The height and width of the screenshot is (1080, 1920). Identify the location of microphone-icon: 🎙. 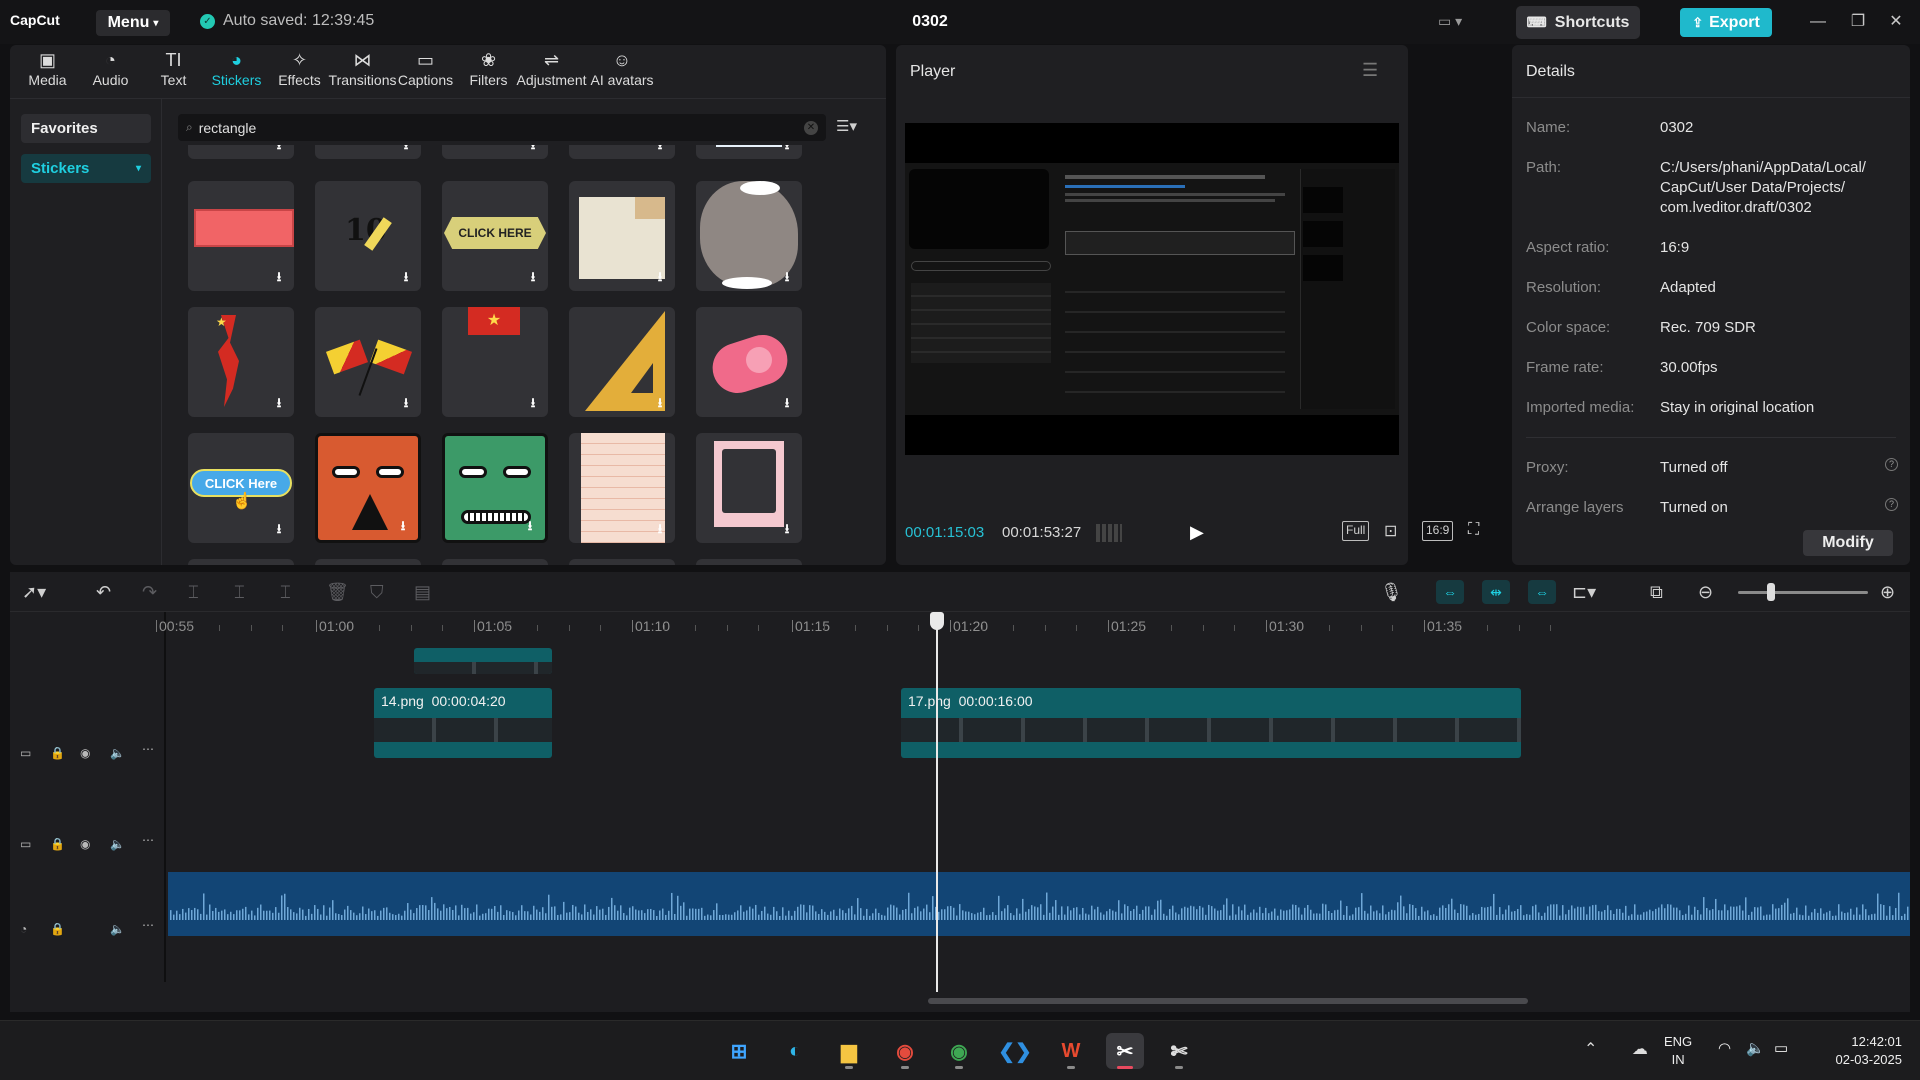
(1391, 592).